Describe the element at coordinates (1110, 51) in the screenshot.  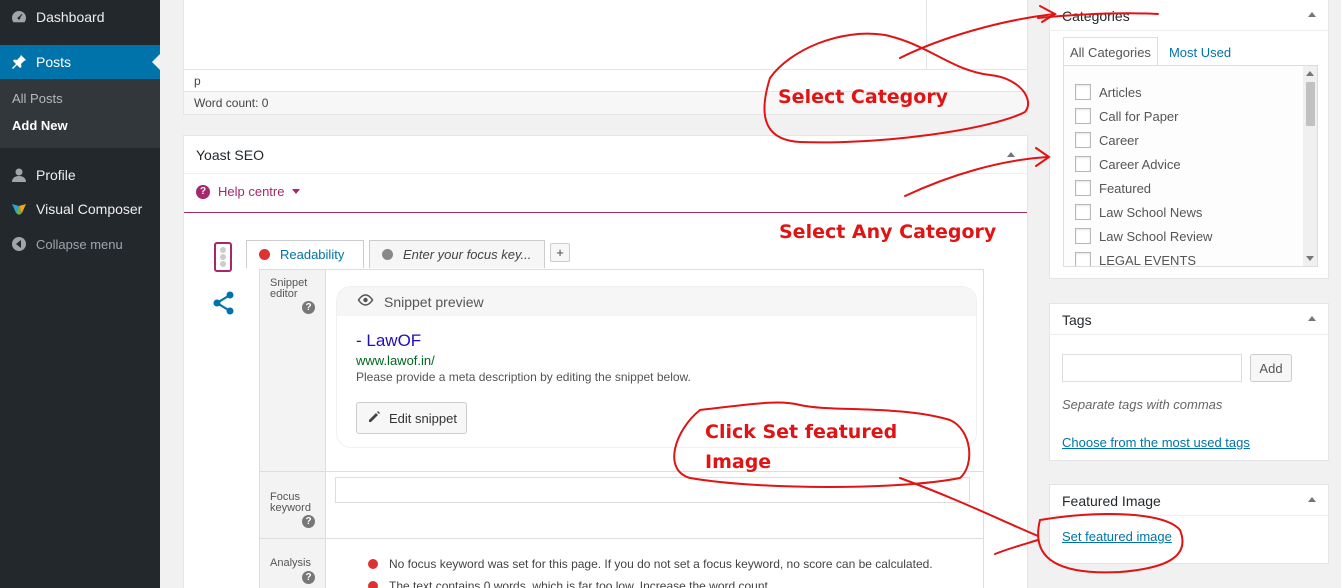
I see `tab-all-categories: All Categories` at that location.